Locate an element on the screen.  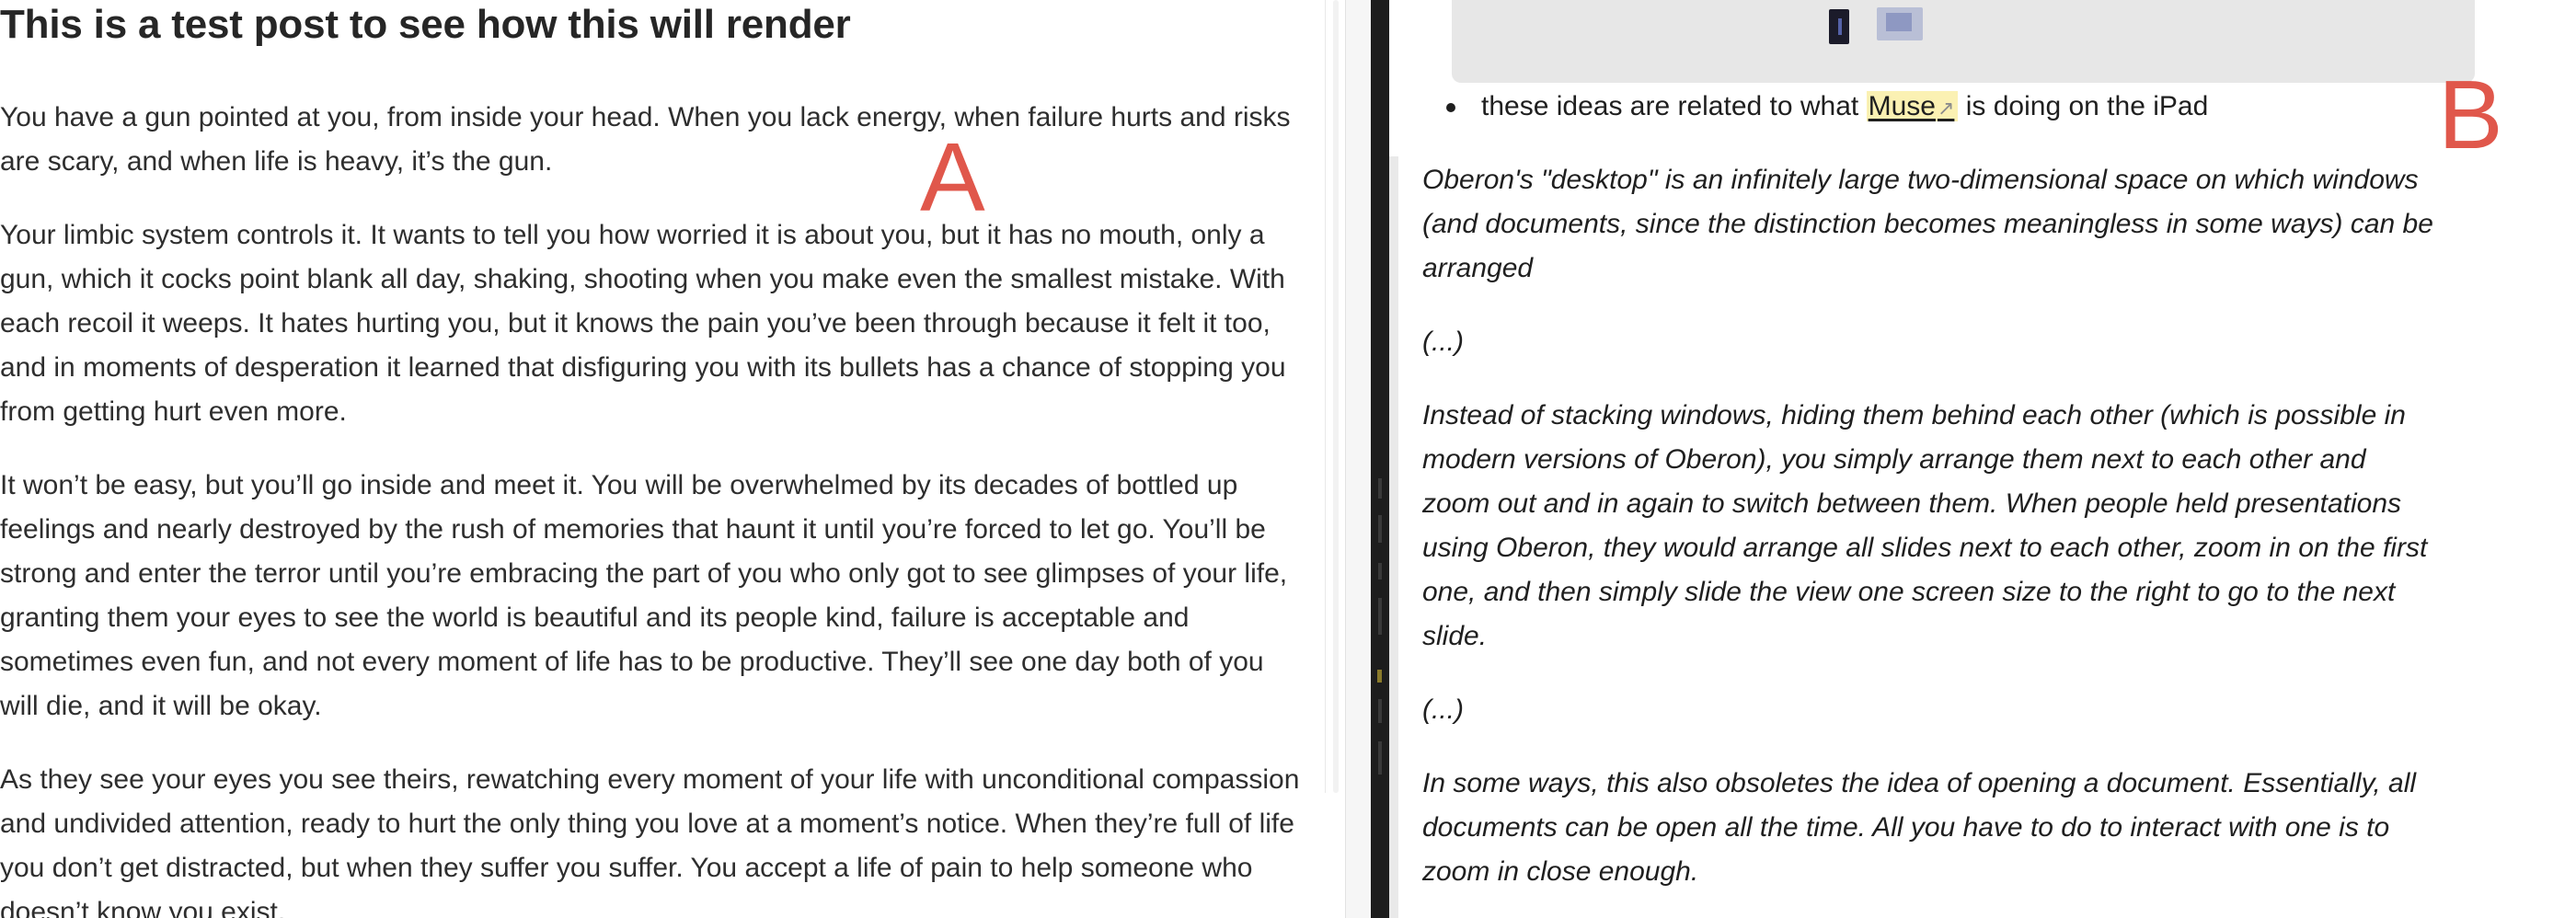
embedded-image-block is located at coordinates (1963, 42).